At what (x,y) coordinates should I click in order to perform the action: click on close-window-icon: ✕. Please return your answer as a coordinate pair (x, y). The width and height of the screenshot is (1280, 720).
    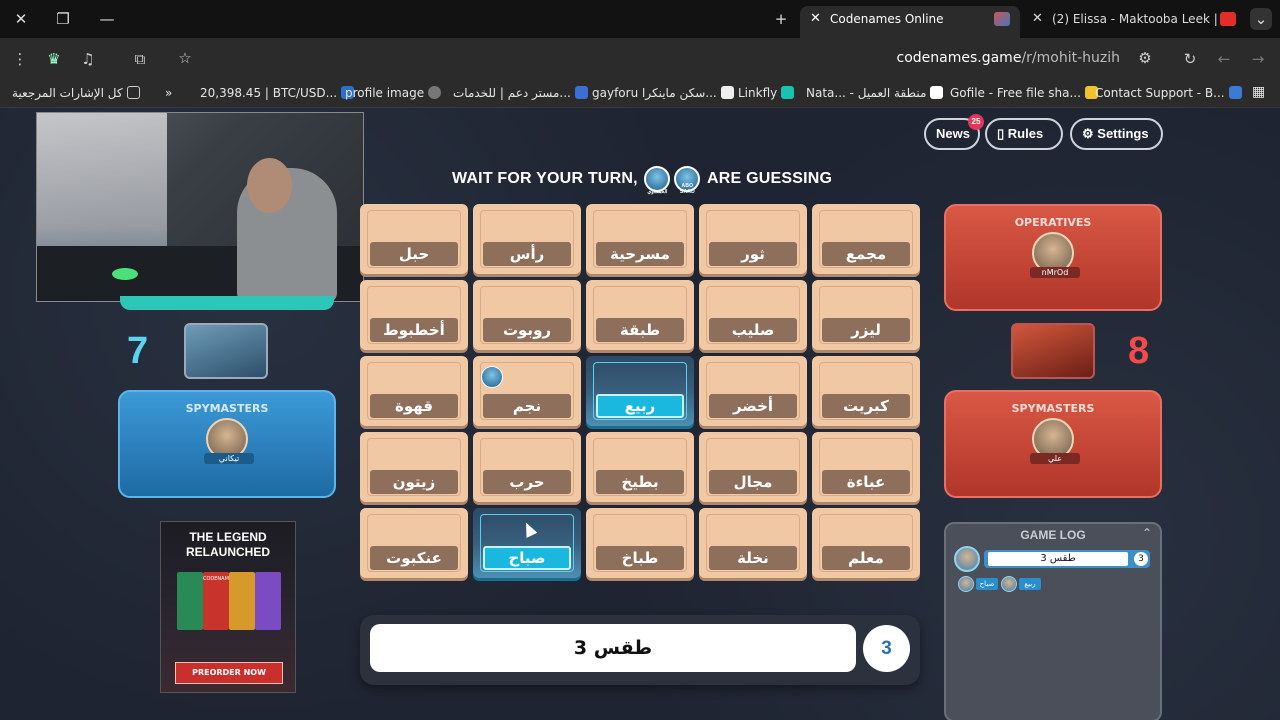
    Looking at the image, I should click on (21, 19).